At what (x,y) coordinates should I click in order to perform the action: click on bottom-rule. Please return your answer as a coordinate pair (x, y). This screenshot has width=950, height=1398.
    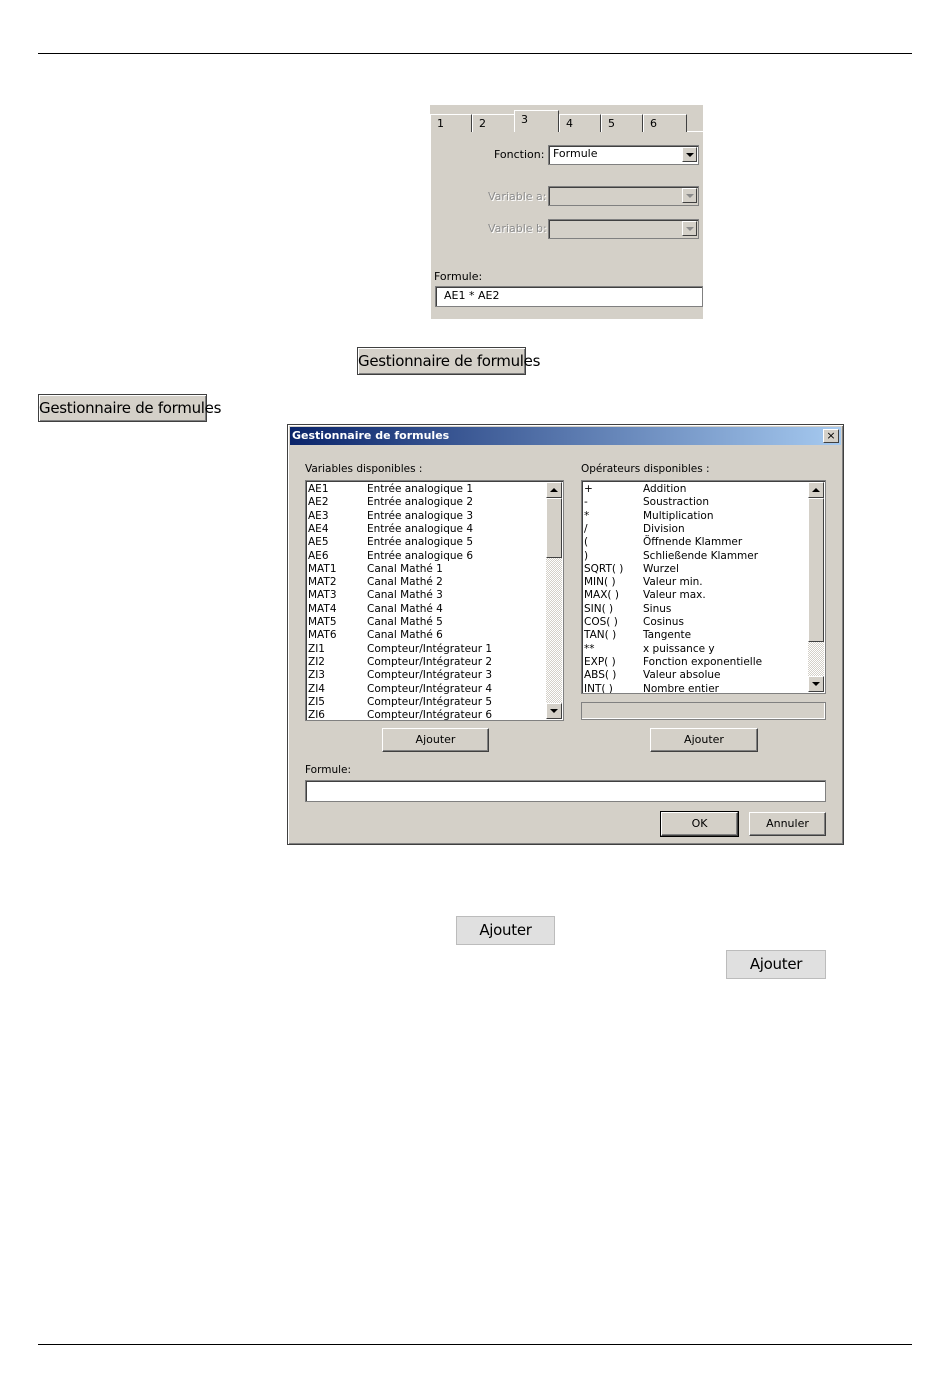
    Looking at the image, I should click on (475, 1344).